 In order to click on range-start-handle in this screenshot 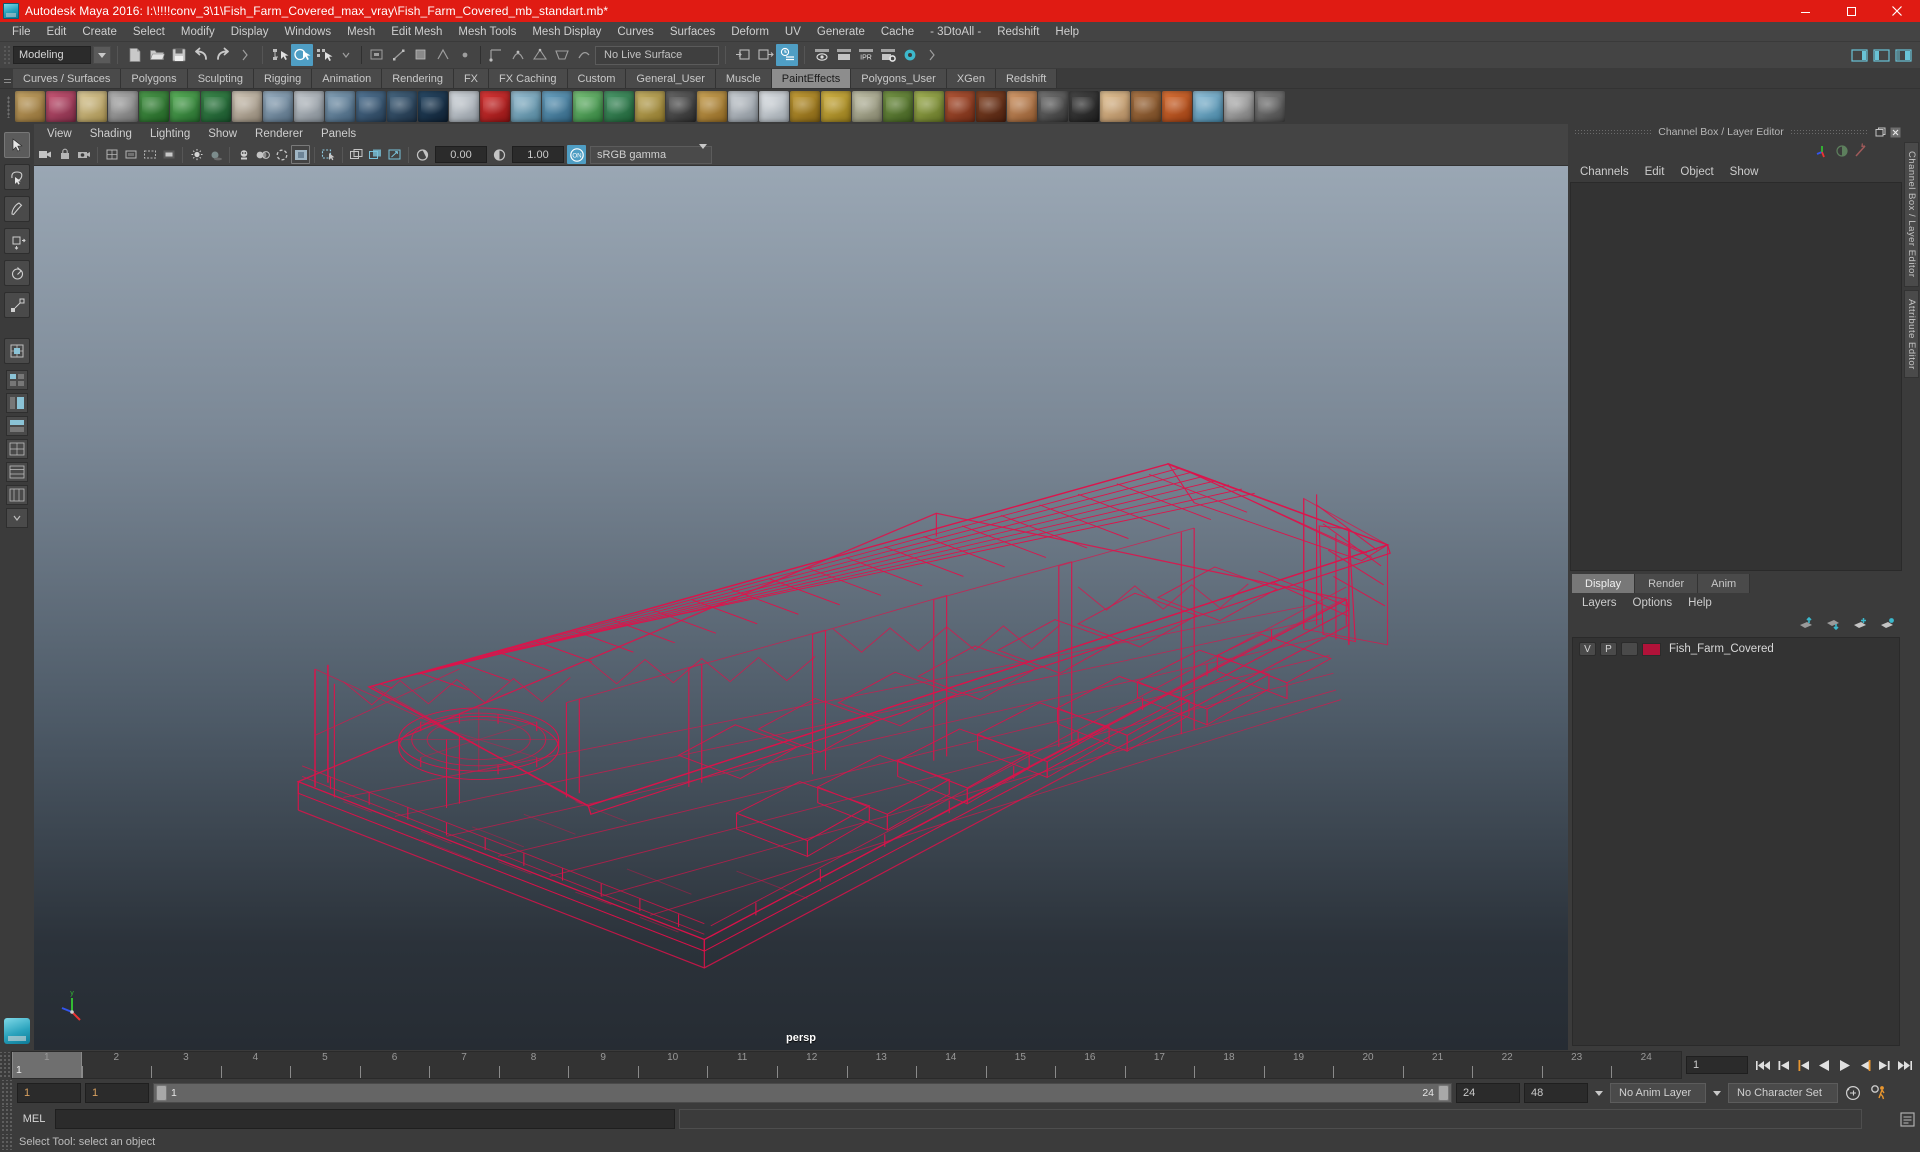, I will do `click(161, 1093)`.